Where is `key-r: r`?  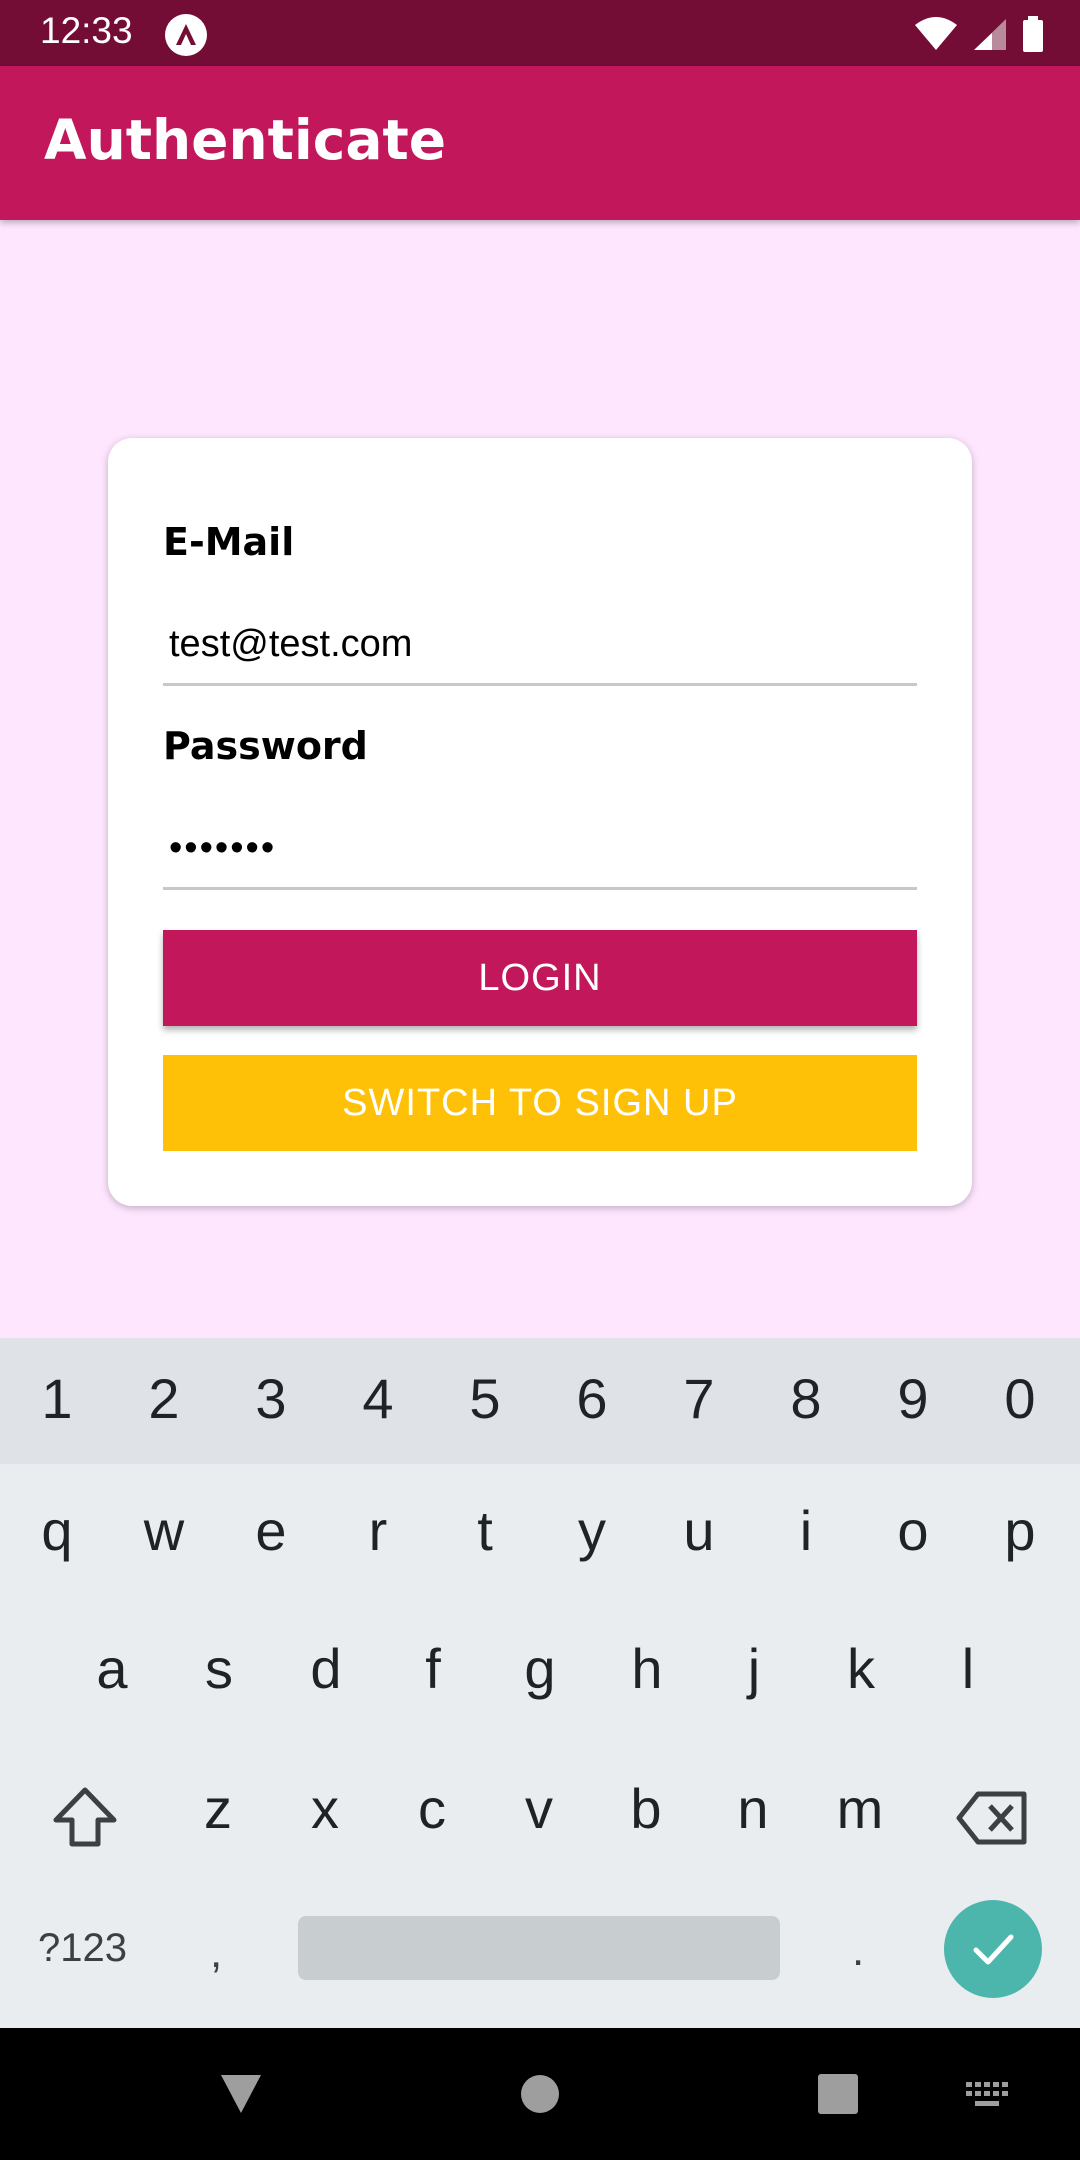
key-r: r is located at coordinates (378, 1530).